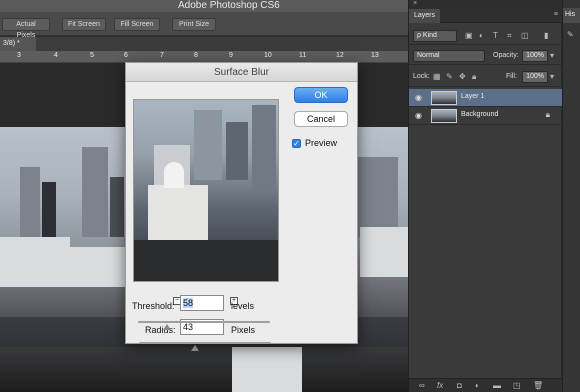  Describe the element at coordinates (162, 55) in the screenshot. I see `ruler-label: 7` at that location.